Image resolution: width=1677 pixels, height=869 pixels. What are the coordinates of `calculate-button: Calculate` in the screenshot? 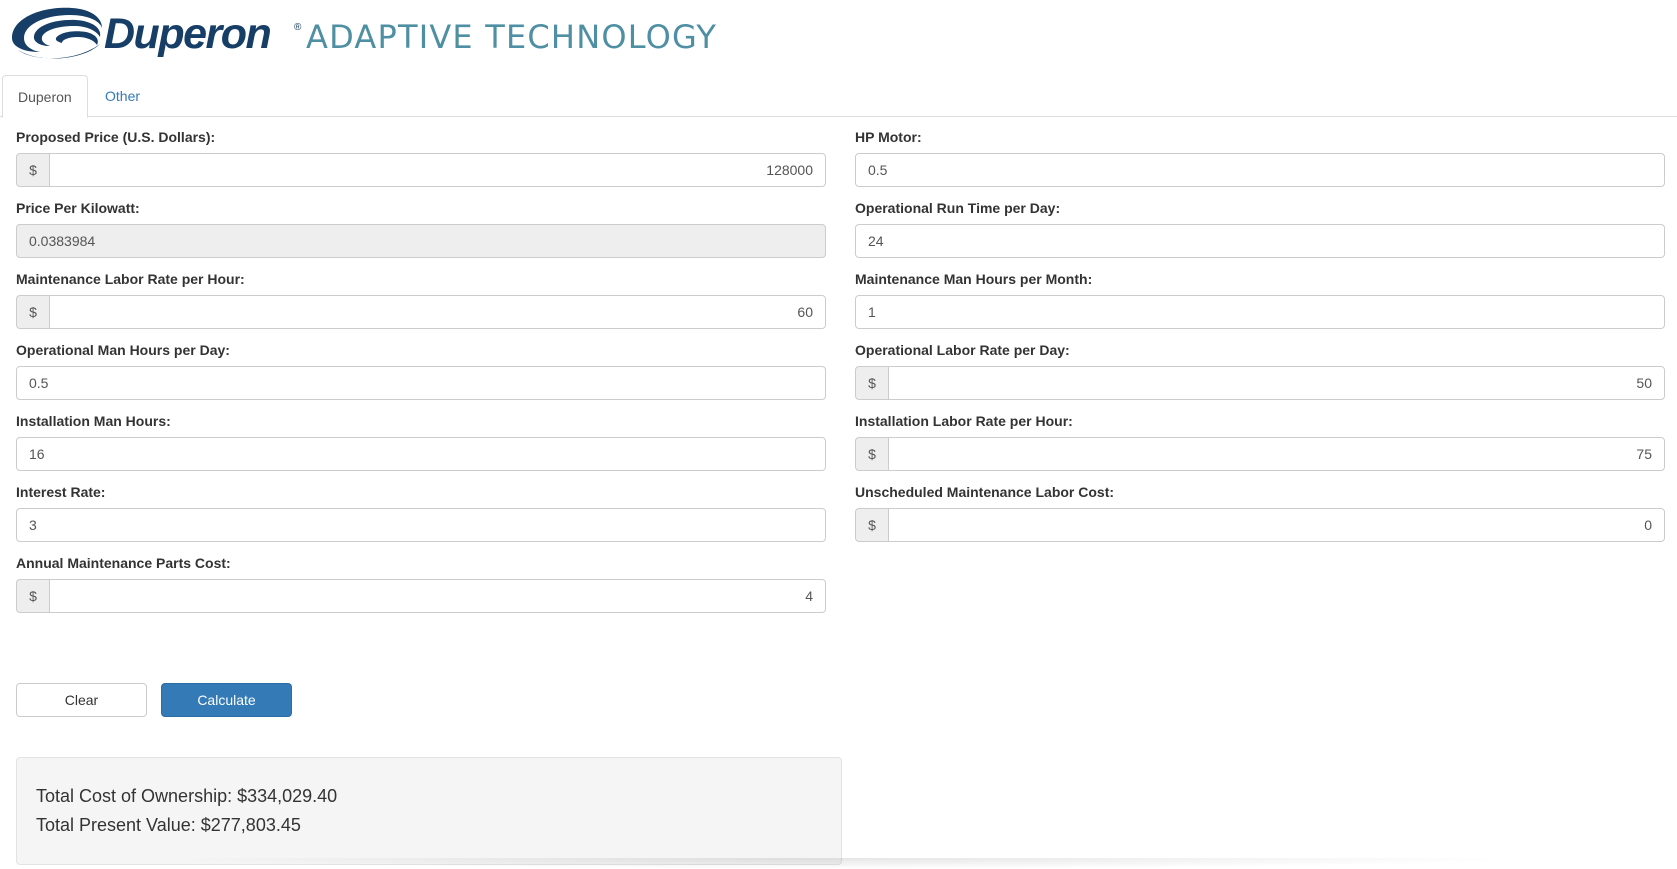 It's located at (226, 700).